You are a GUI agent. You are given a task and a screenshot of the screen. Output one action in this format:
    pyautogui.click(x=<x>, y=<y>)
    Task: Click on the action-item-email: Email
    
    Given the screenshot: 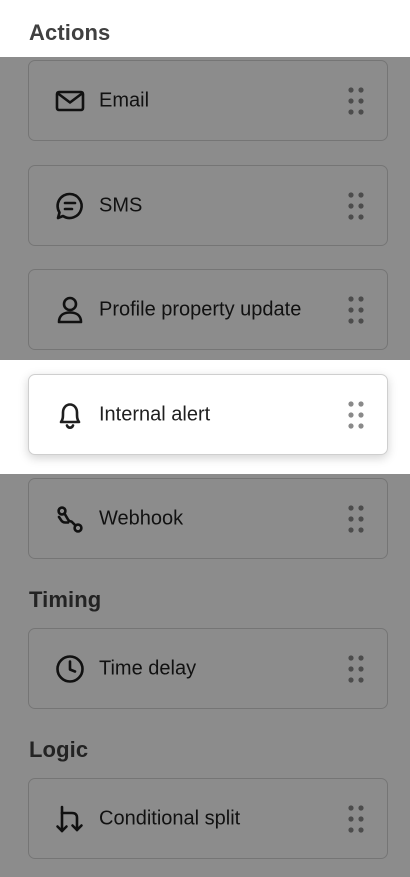 What is the action you would take?
    pyautogui.click(x=208, y=100)
    